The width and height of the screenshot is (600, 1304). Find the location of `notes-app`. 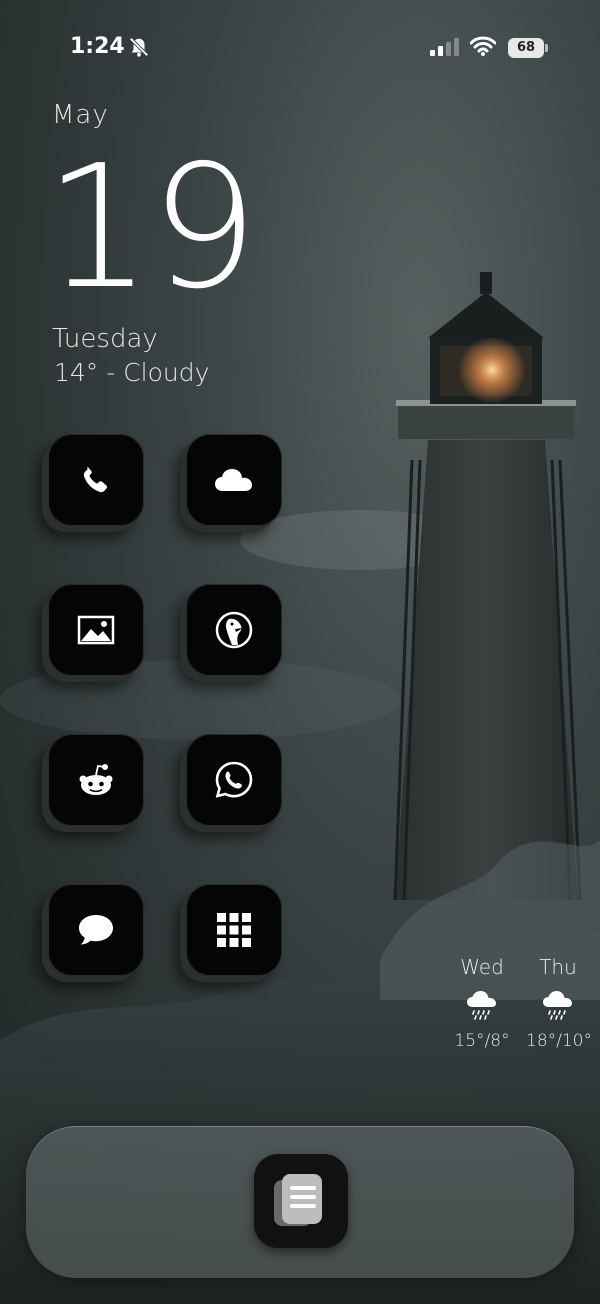

notes-app is located at coordinates (301, 1201).